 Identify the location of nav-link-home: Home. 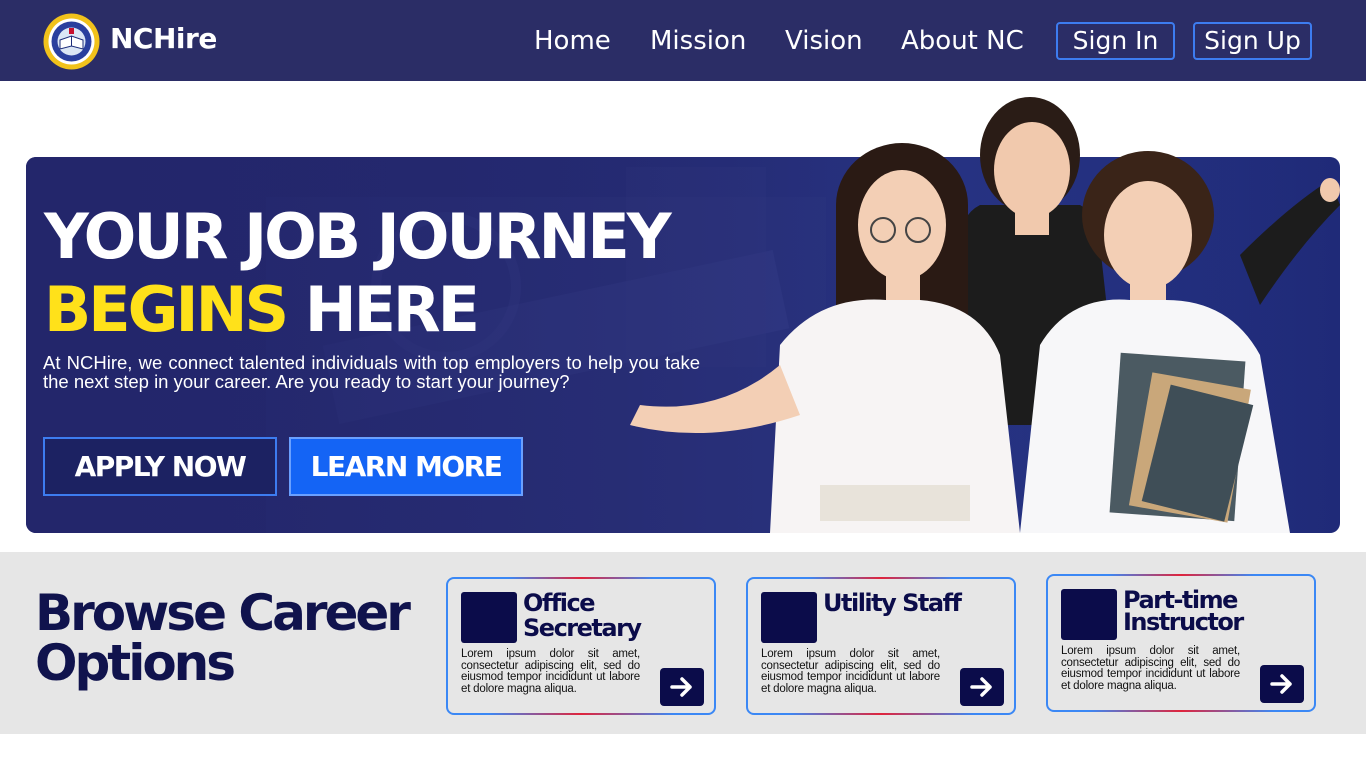
(572, 41).